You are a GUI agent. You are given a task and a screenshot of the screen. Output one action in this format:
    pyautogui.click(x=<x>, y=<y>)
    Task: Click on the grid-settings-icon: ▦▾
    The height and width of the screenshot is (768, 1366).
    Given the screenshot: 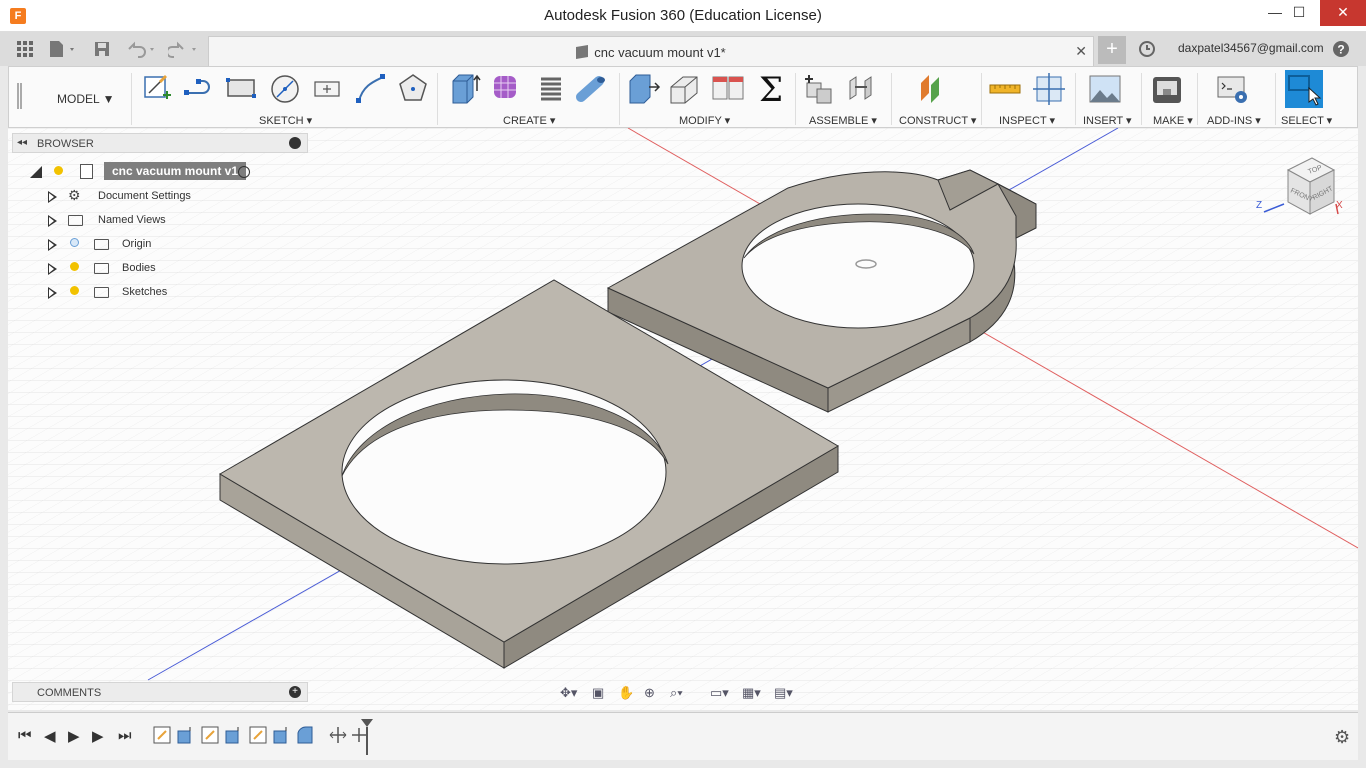 What is the action you would take?
    pyautogui.click(x=751, y=693)
    